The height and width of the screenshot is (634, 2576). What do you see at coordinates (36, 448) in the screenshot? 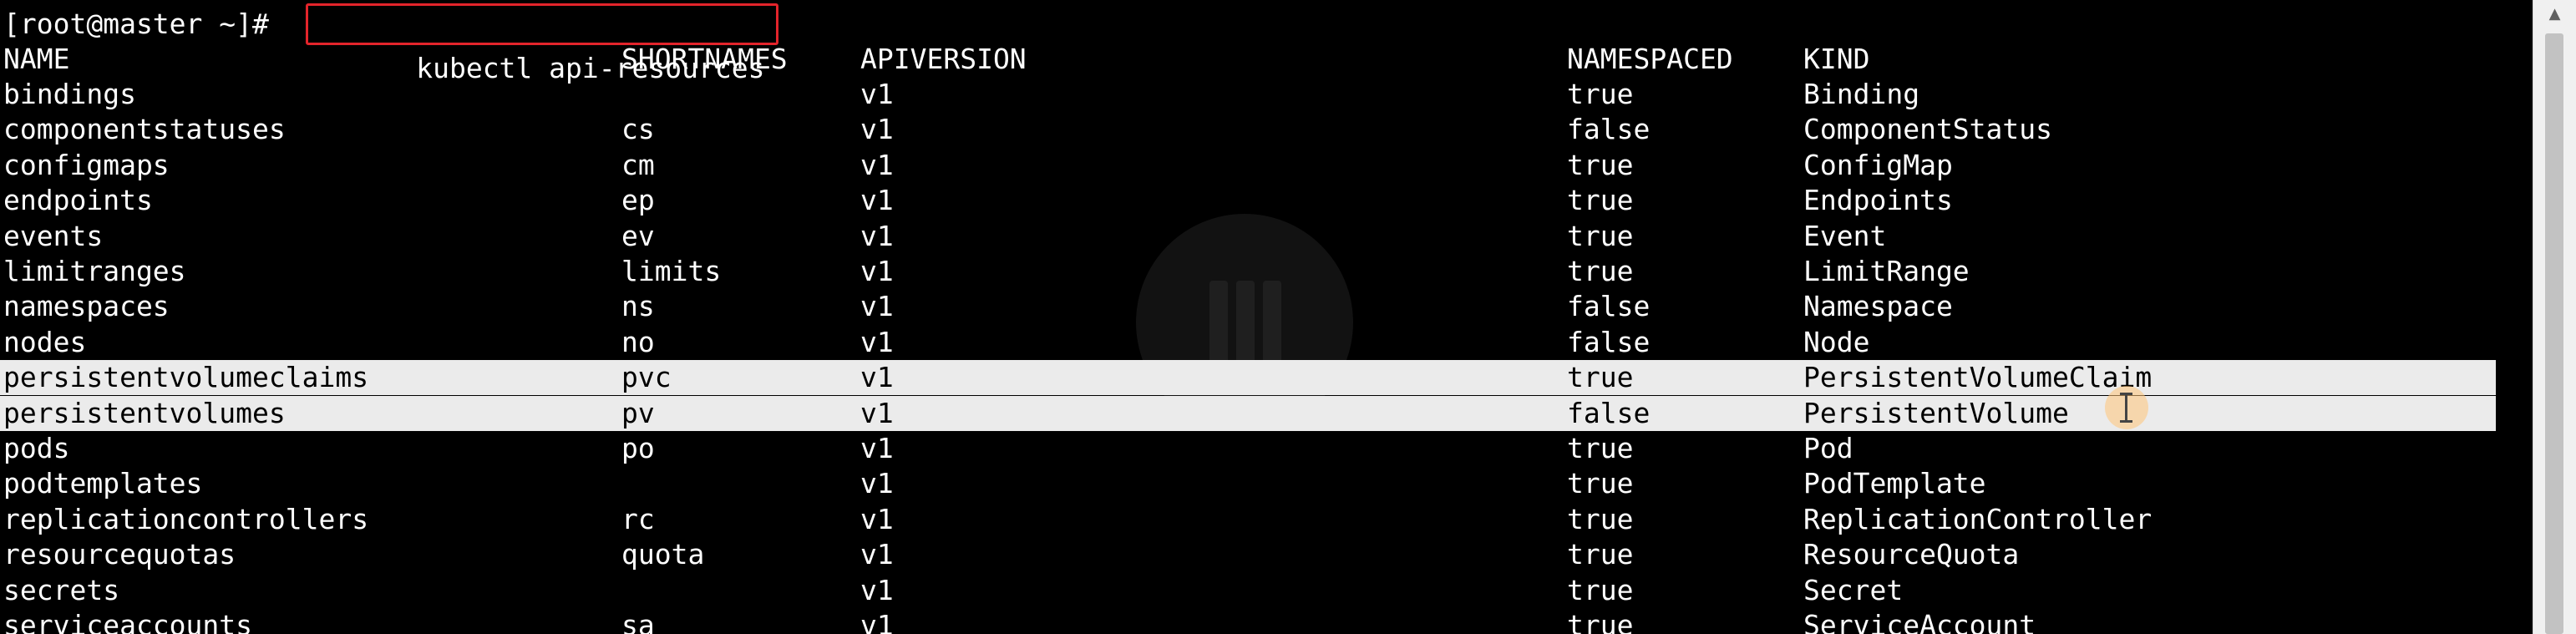
I see `cell-name: pods` at bounding box center [36, 448].